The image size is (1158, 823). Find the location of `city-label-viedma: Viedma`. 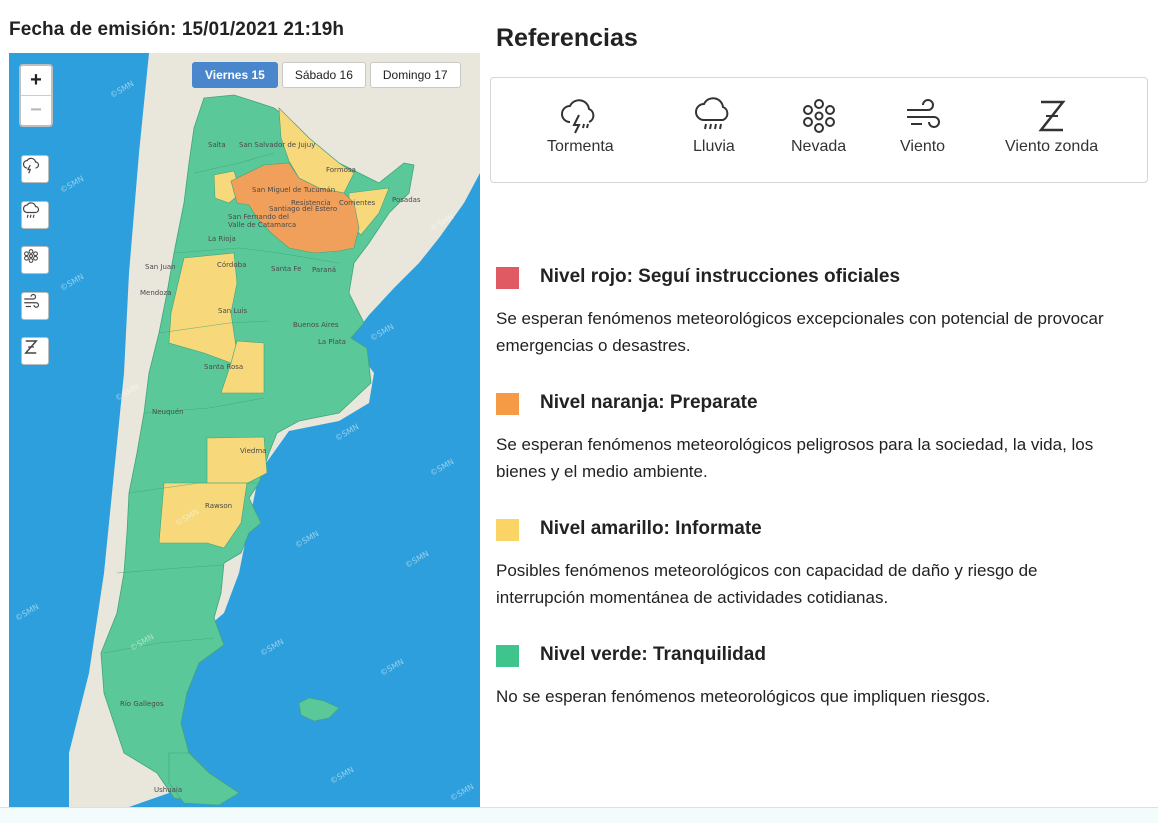

city-label-viedma: Viedma is located at coordinates (253, 451).